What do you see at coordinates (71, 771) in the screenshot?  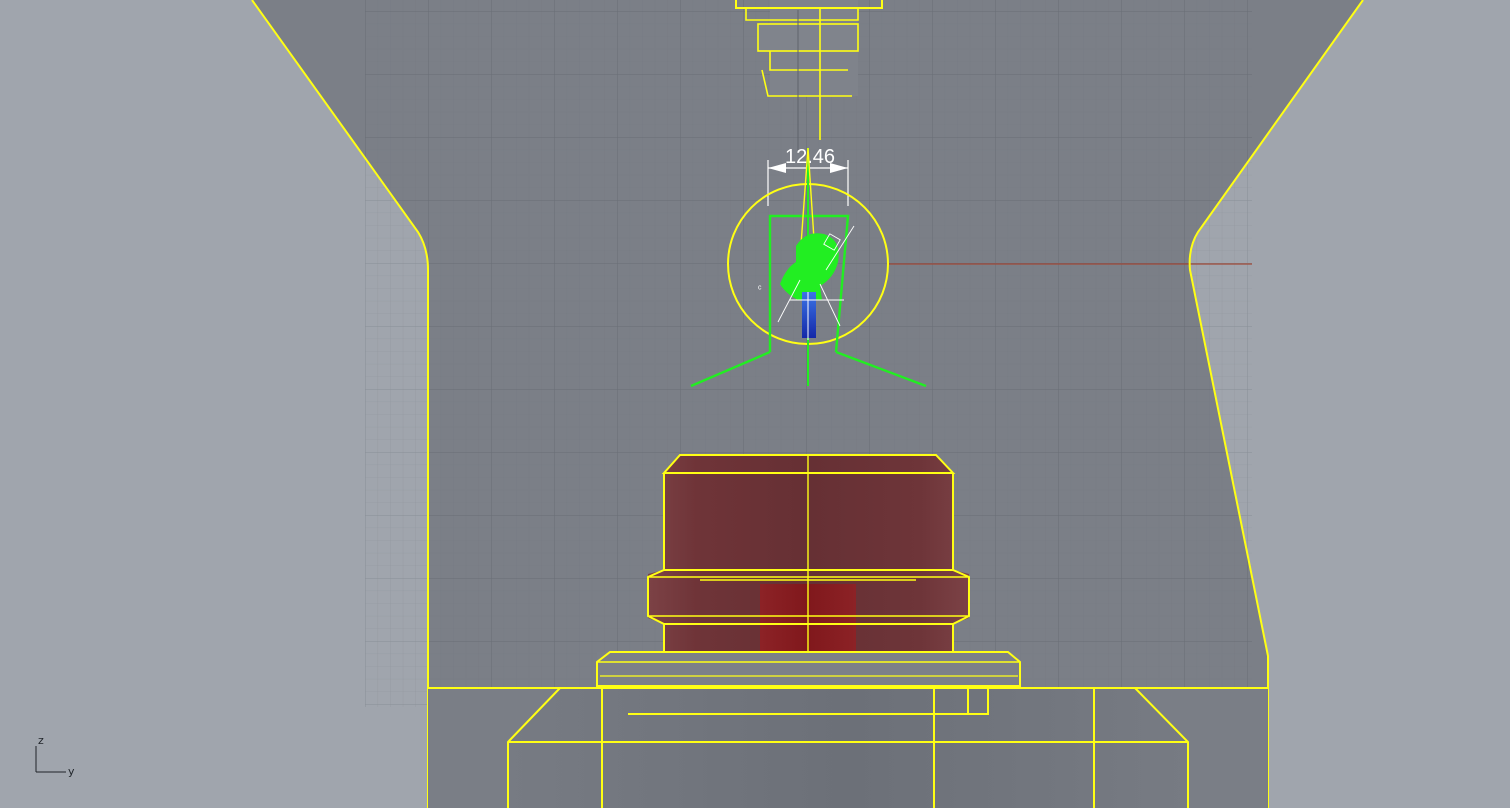 I see `y-axis-label: y` at bounding box center [71, 771].